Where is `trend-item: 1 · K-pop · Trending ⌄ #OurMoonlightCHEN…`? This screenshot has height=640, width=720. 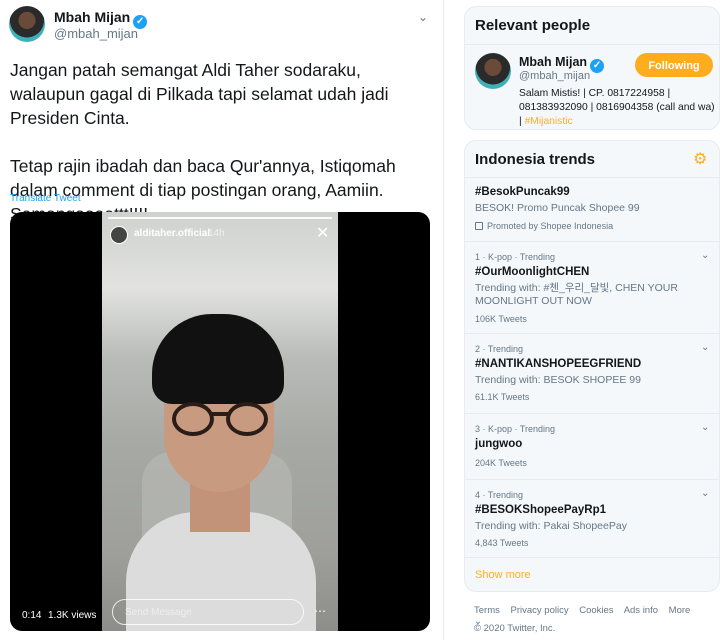
trend-item: 1 · K-pop · Trending ⌄ #OurMoonlightCHEN… is located at coordinates (592, 287).